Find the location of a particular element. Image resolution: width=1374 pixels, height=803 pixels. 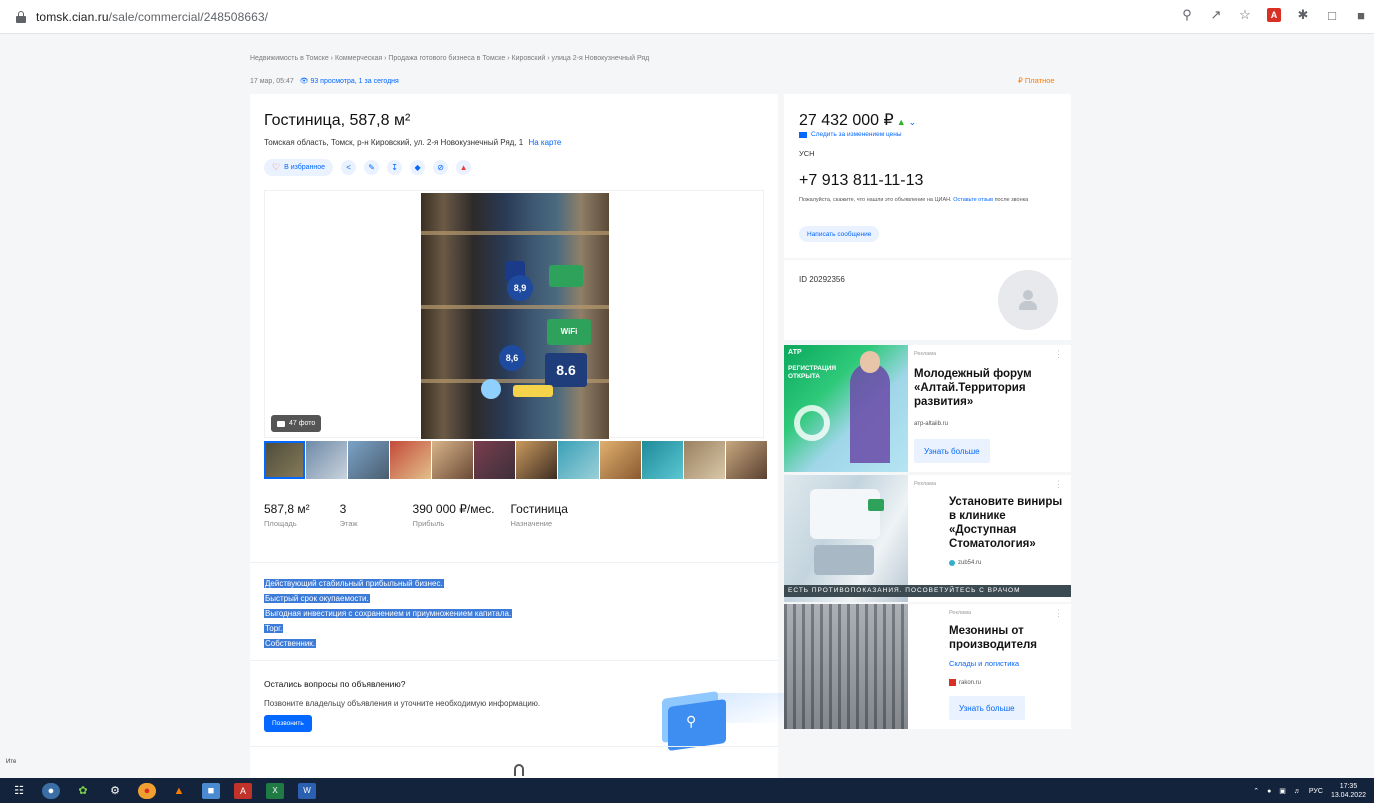

chevron-up-icon: ⌃ is located at coordinates (1256, 791).